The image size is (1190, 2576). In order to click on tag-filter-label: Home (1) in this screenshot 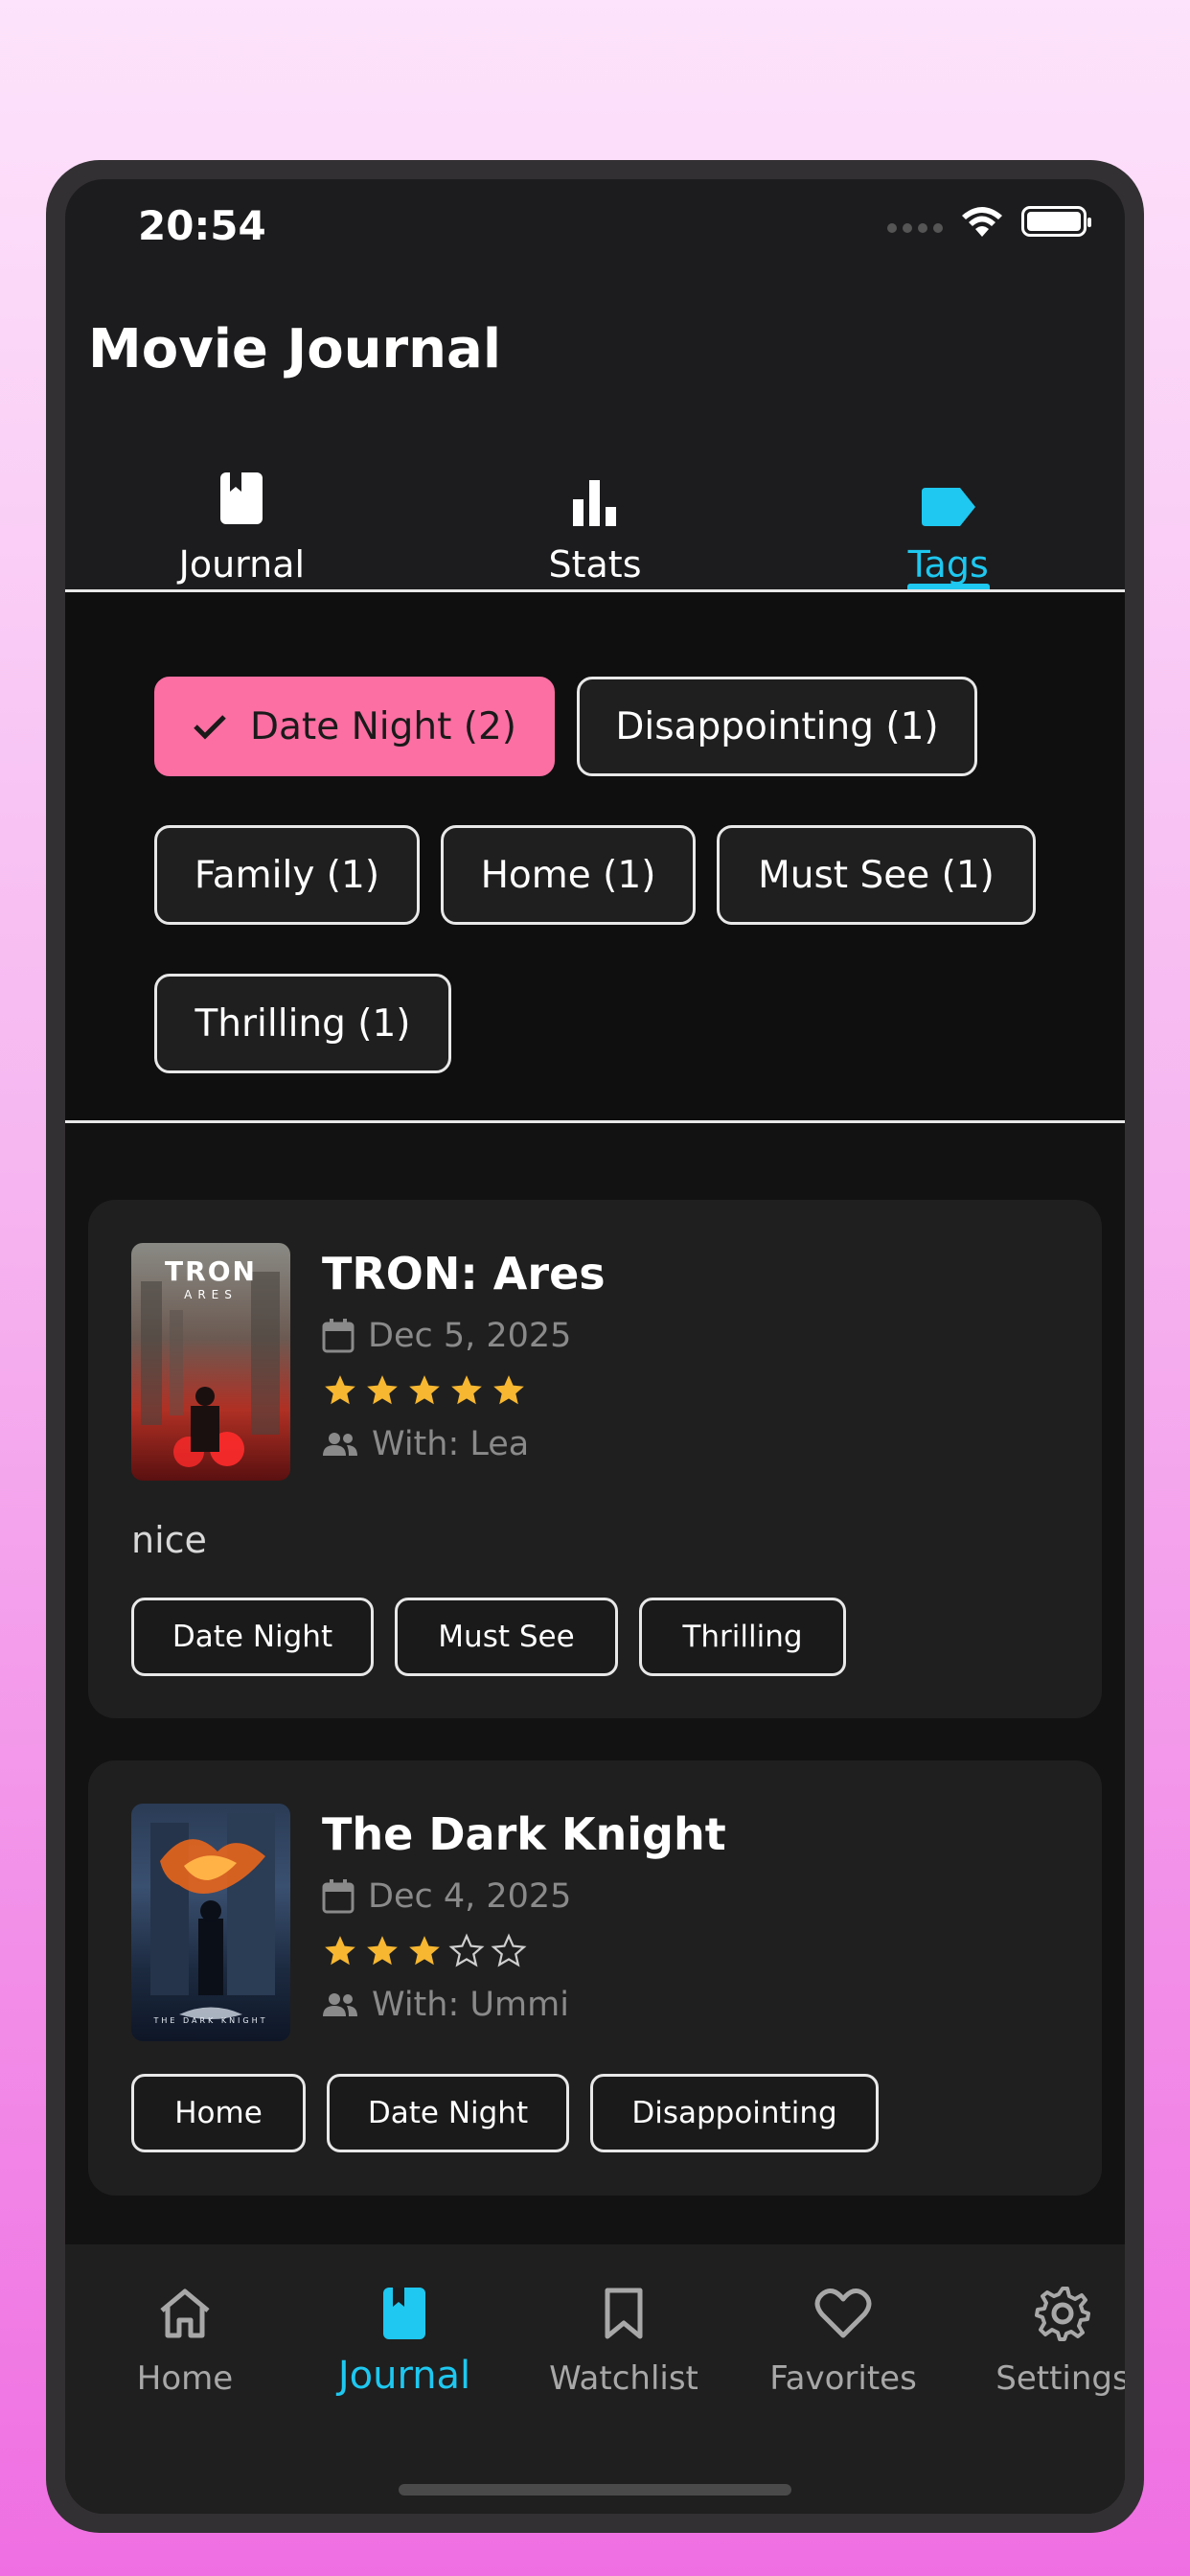, I will do `click(568, 875)`.